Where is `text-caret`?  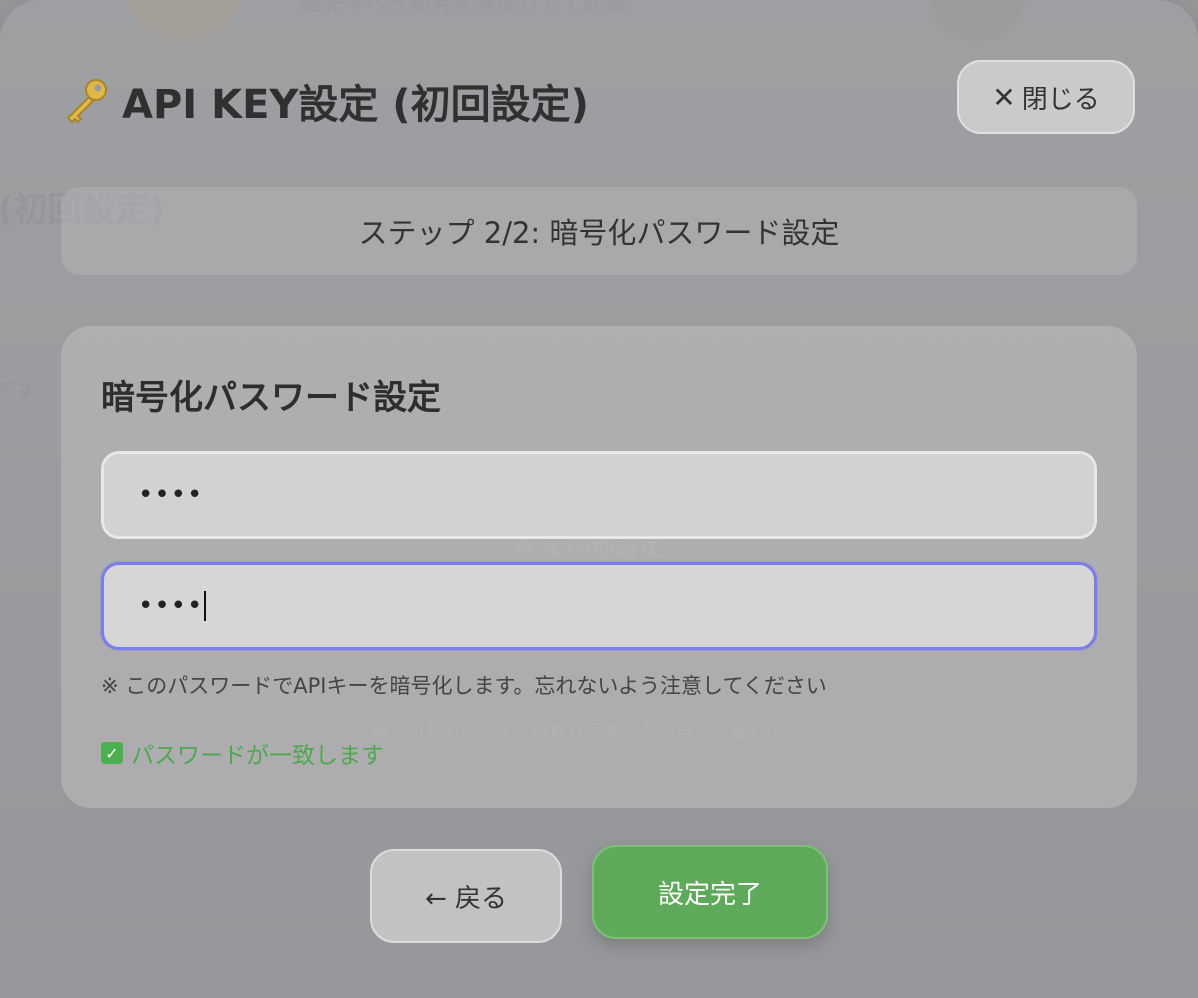
text-caret is located at coordinates (205, 606).